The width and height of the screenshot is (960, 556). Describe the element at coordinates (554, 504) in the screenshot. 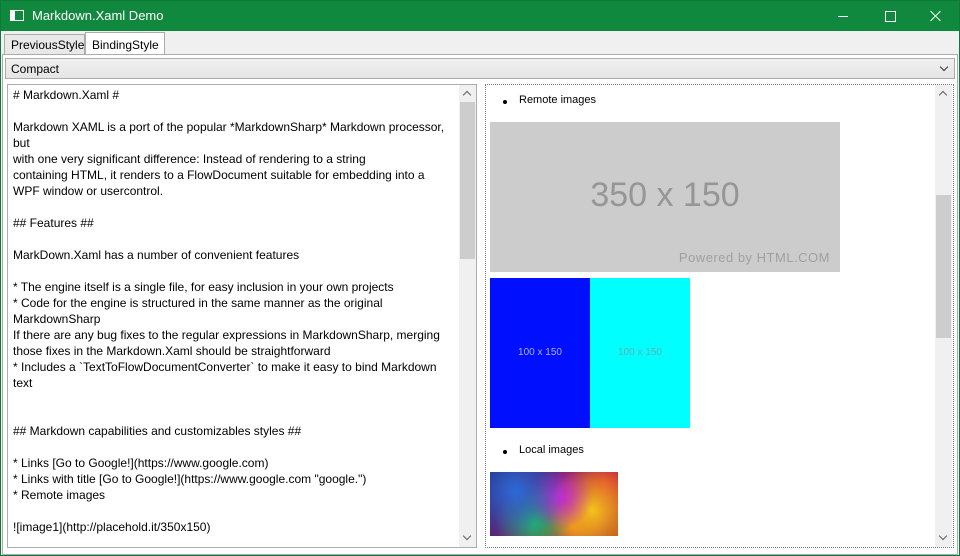

I see `local-image` at that location.